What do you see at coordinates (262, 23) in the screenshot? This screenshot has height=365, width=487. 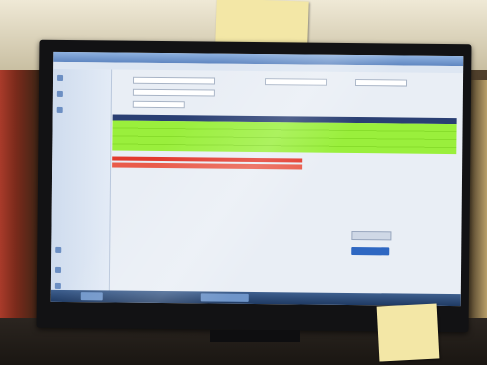 I see `sticky-note-top` at bounding box center [262, 23].